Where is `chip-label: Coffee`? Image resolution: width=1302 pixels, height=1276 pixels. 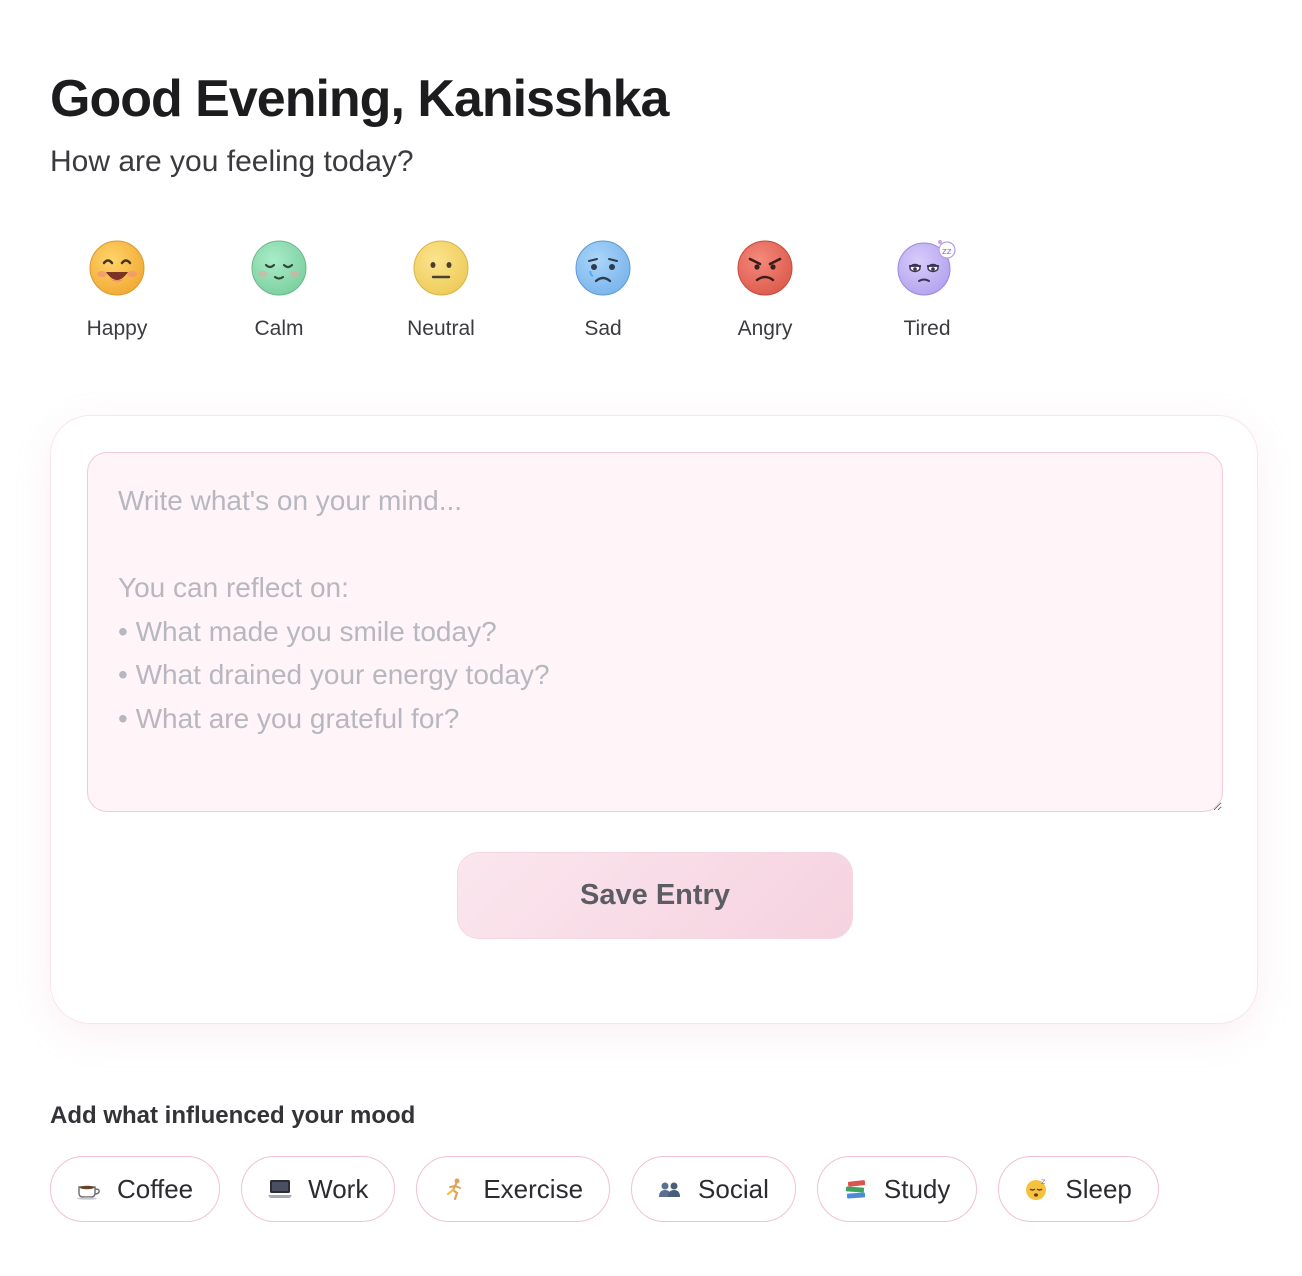
chip-label: Coffee is located at coordinates (155, 1188).